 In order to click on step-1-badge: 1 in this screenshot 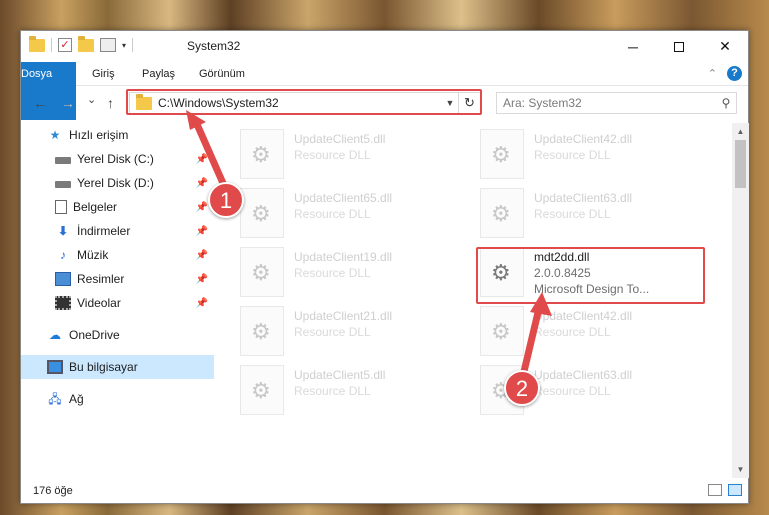, I will do `click(226, 200)`.